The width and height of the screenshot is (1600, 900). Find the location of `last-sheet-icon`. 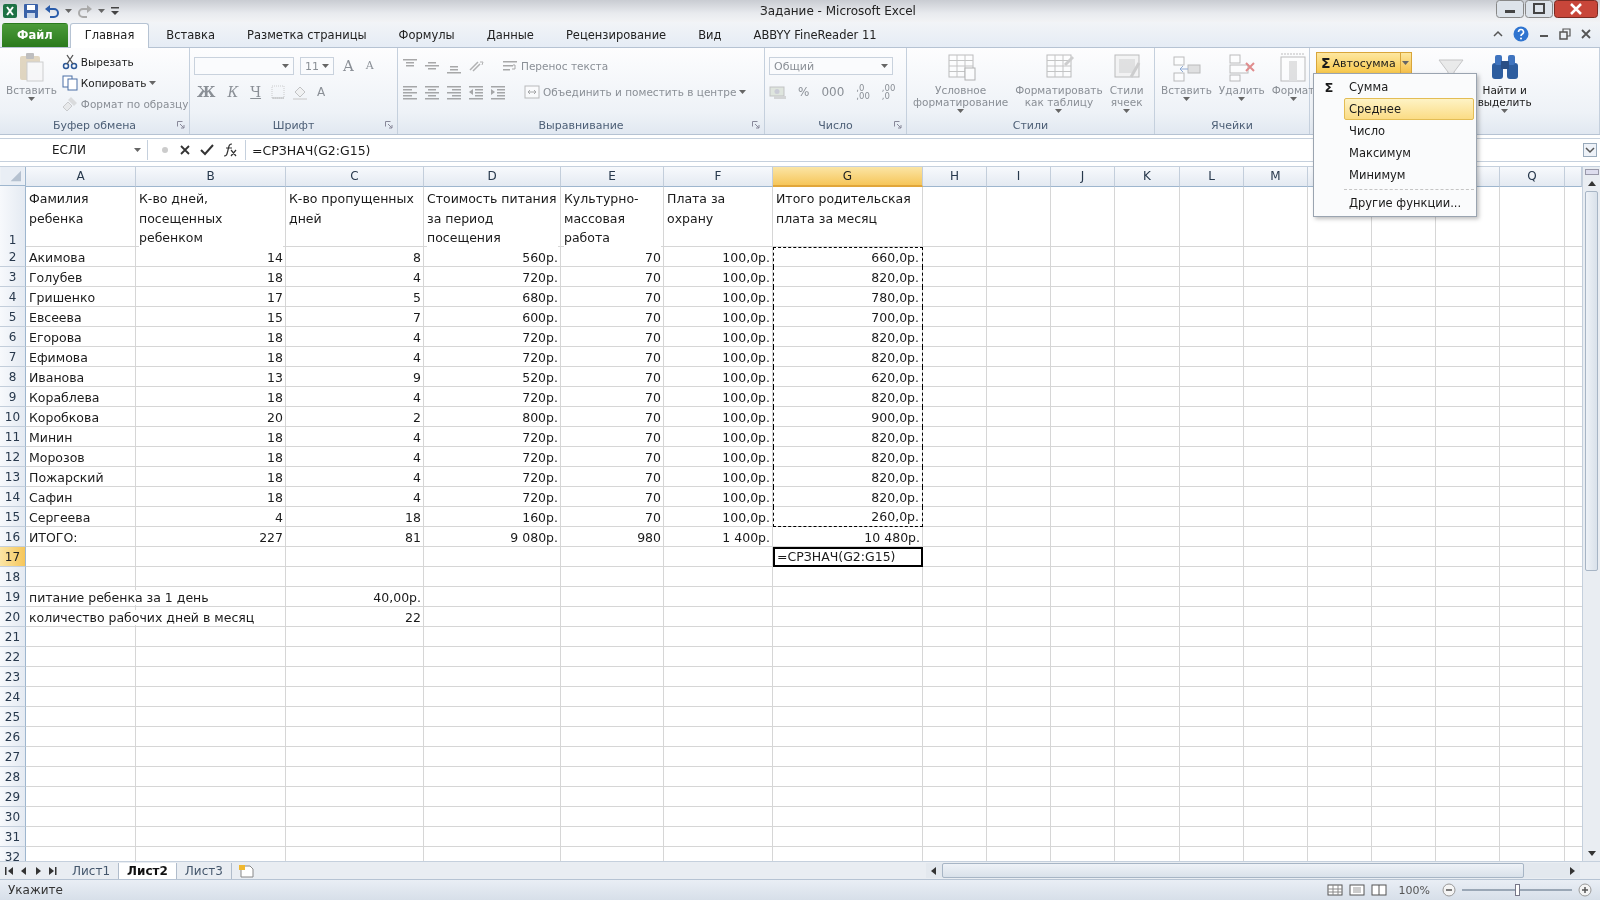

last-sheet-icon is located at coordinates (52, 870).